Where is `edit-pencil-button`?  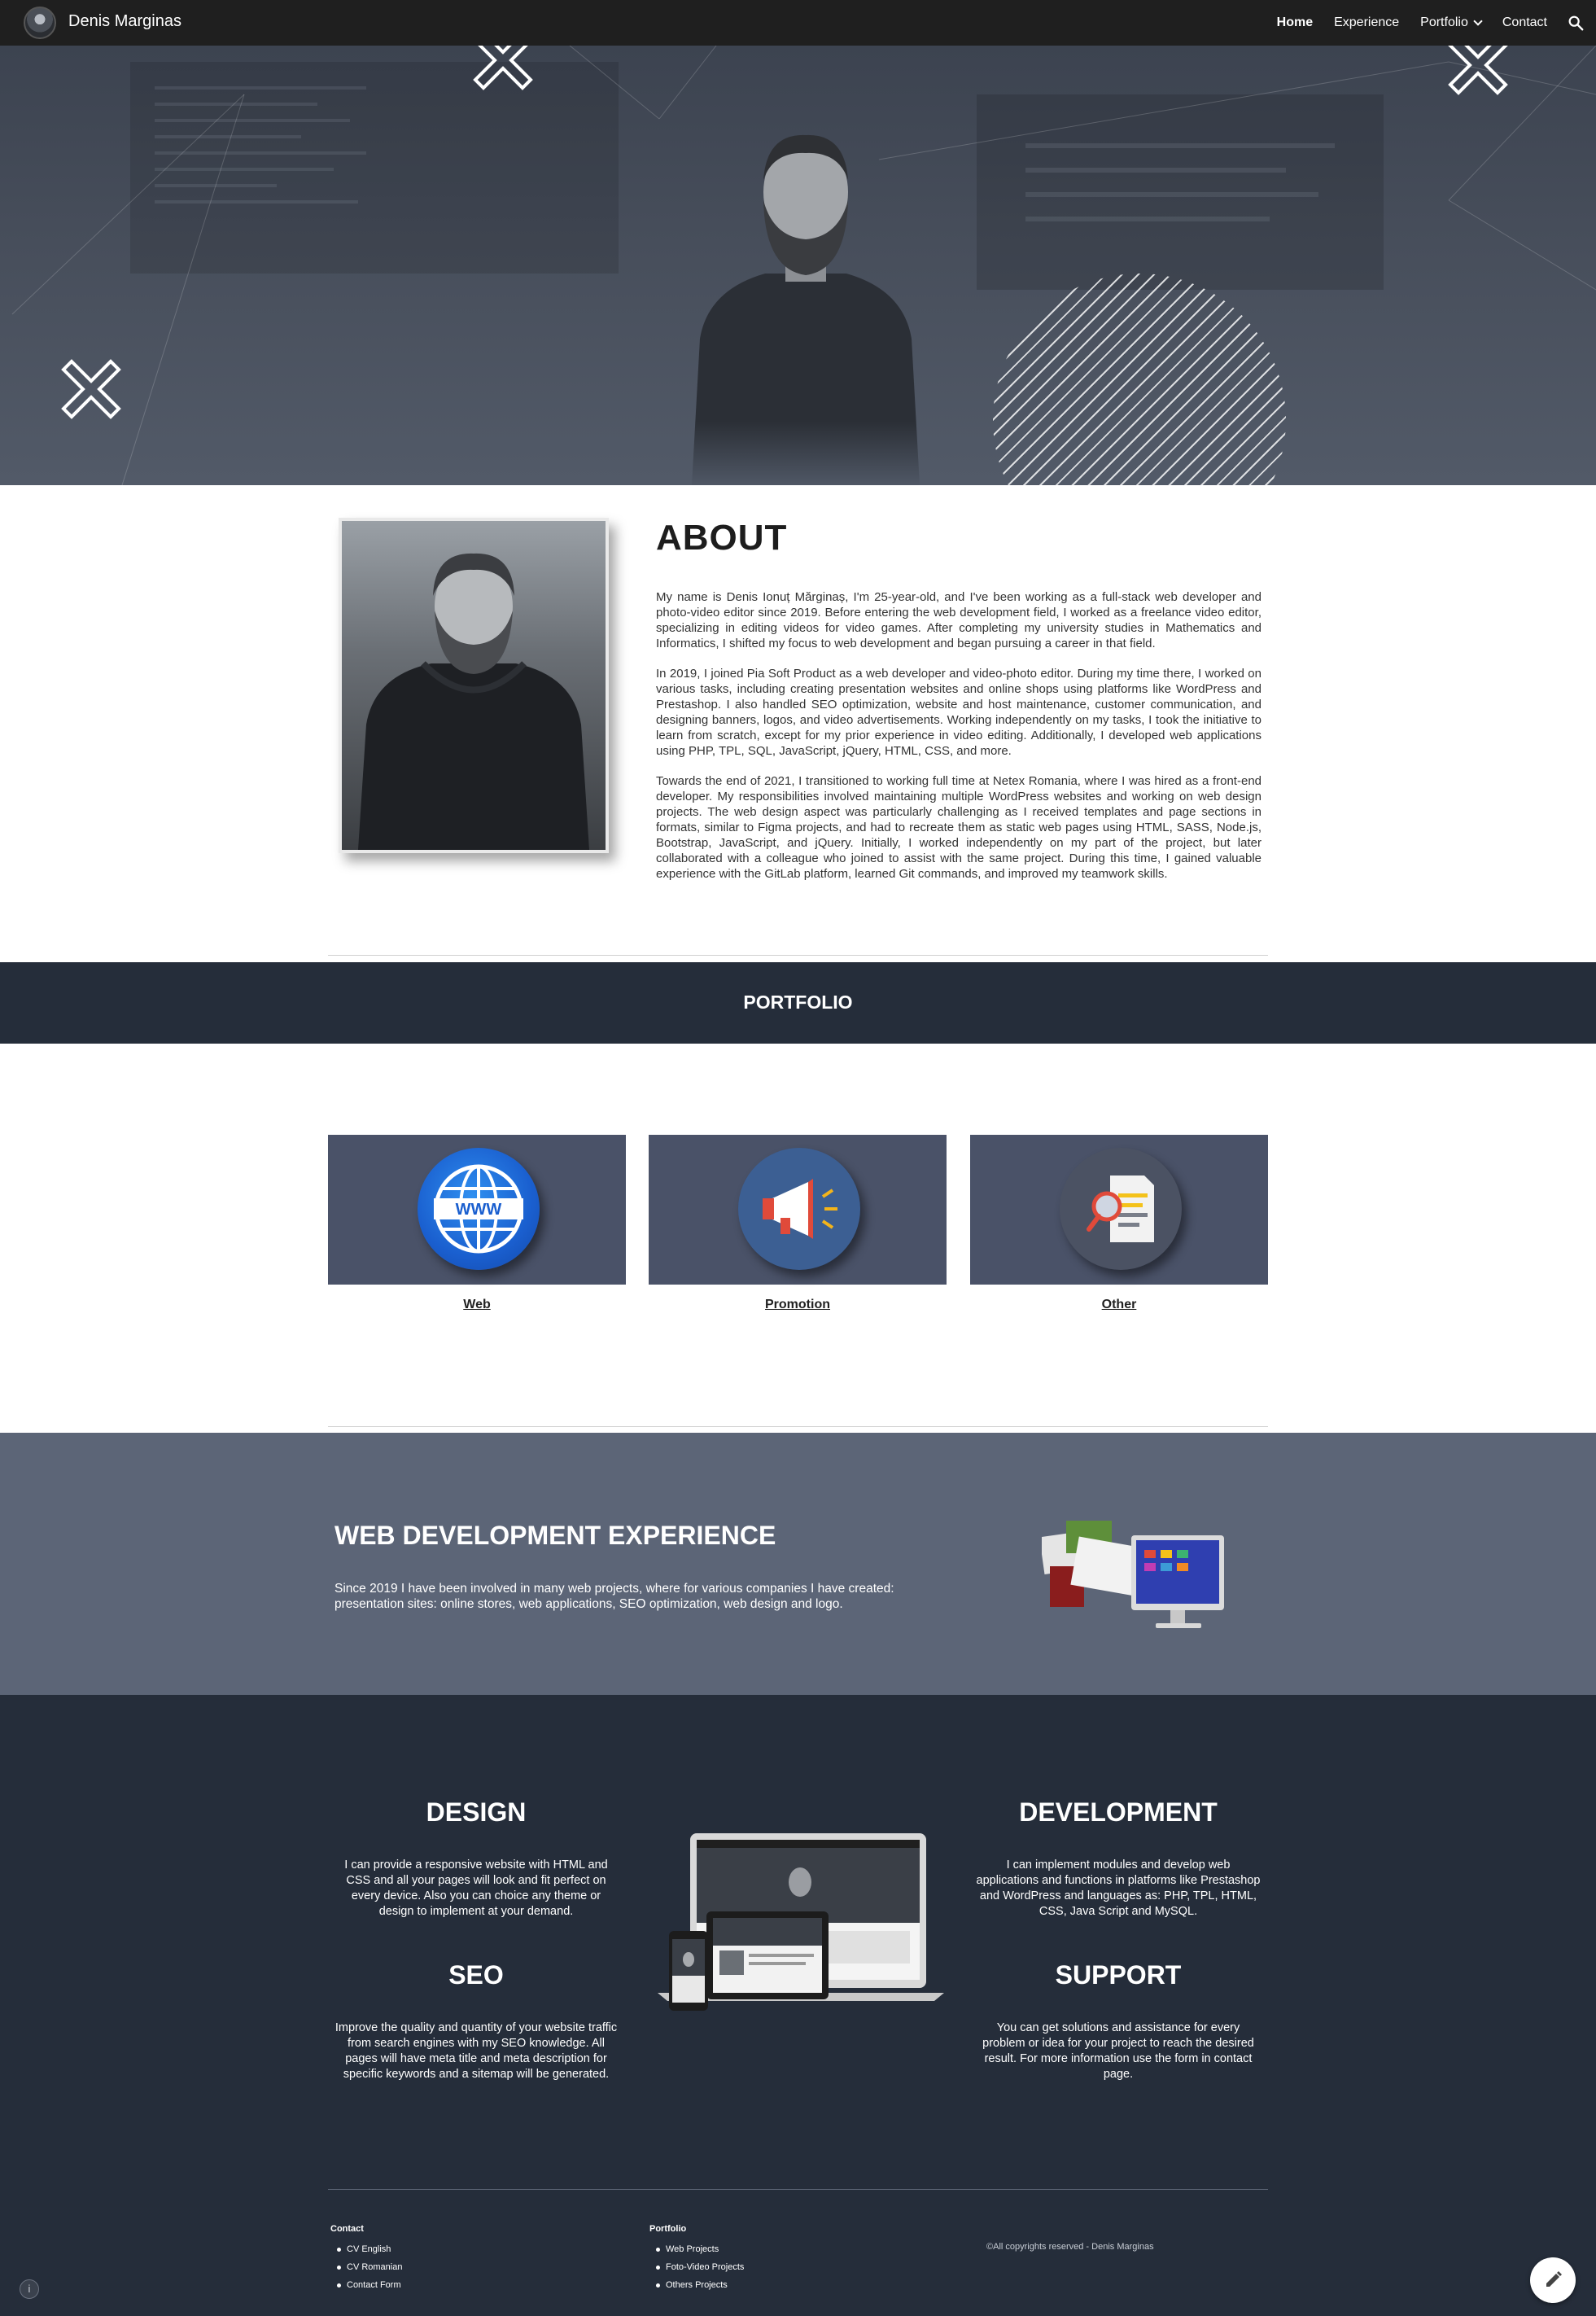 edit-pencil-button is located at coordinates (1553, 2280).